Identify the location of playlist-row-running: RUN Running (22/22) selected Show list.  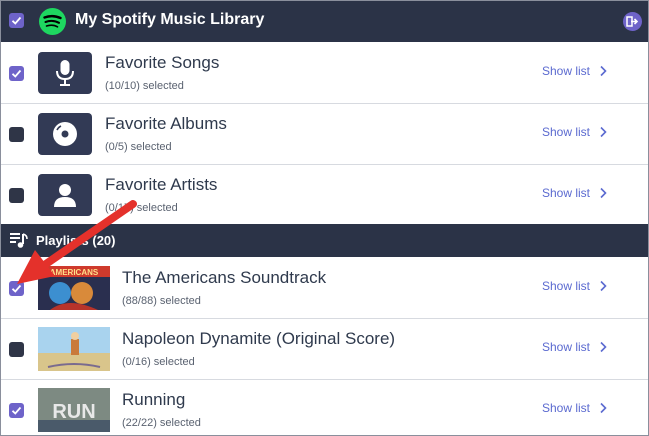
(324, 407).